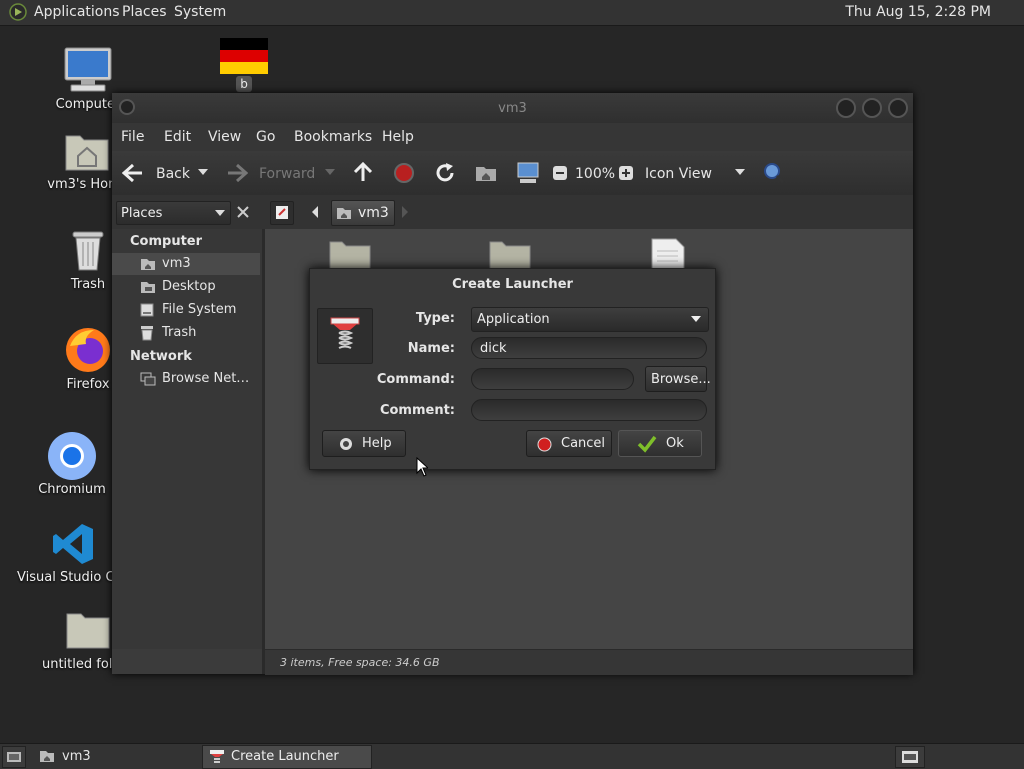 The image size is (1024, 769). Describe the element at coordinates (142, 213) in the screenshot. I see `sidebar-type-value: Places` at that location.